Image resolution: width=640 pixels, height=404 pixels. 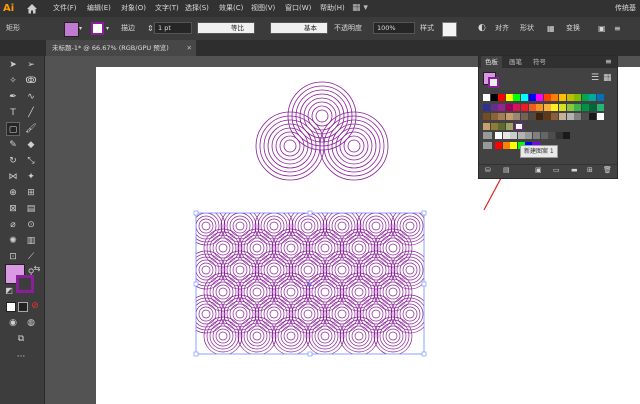 I want to click on tab-symbols: 符号, so click(x=539, y=62).